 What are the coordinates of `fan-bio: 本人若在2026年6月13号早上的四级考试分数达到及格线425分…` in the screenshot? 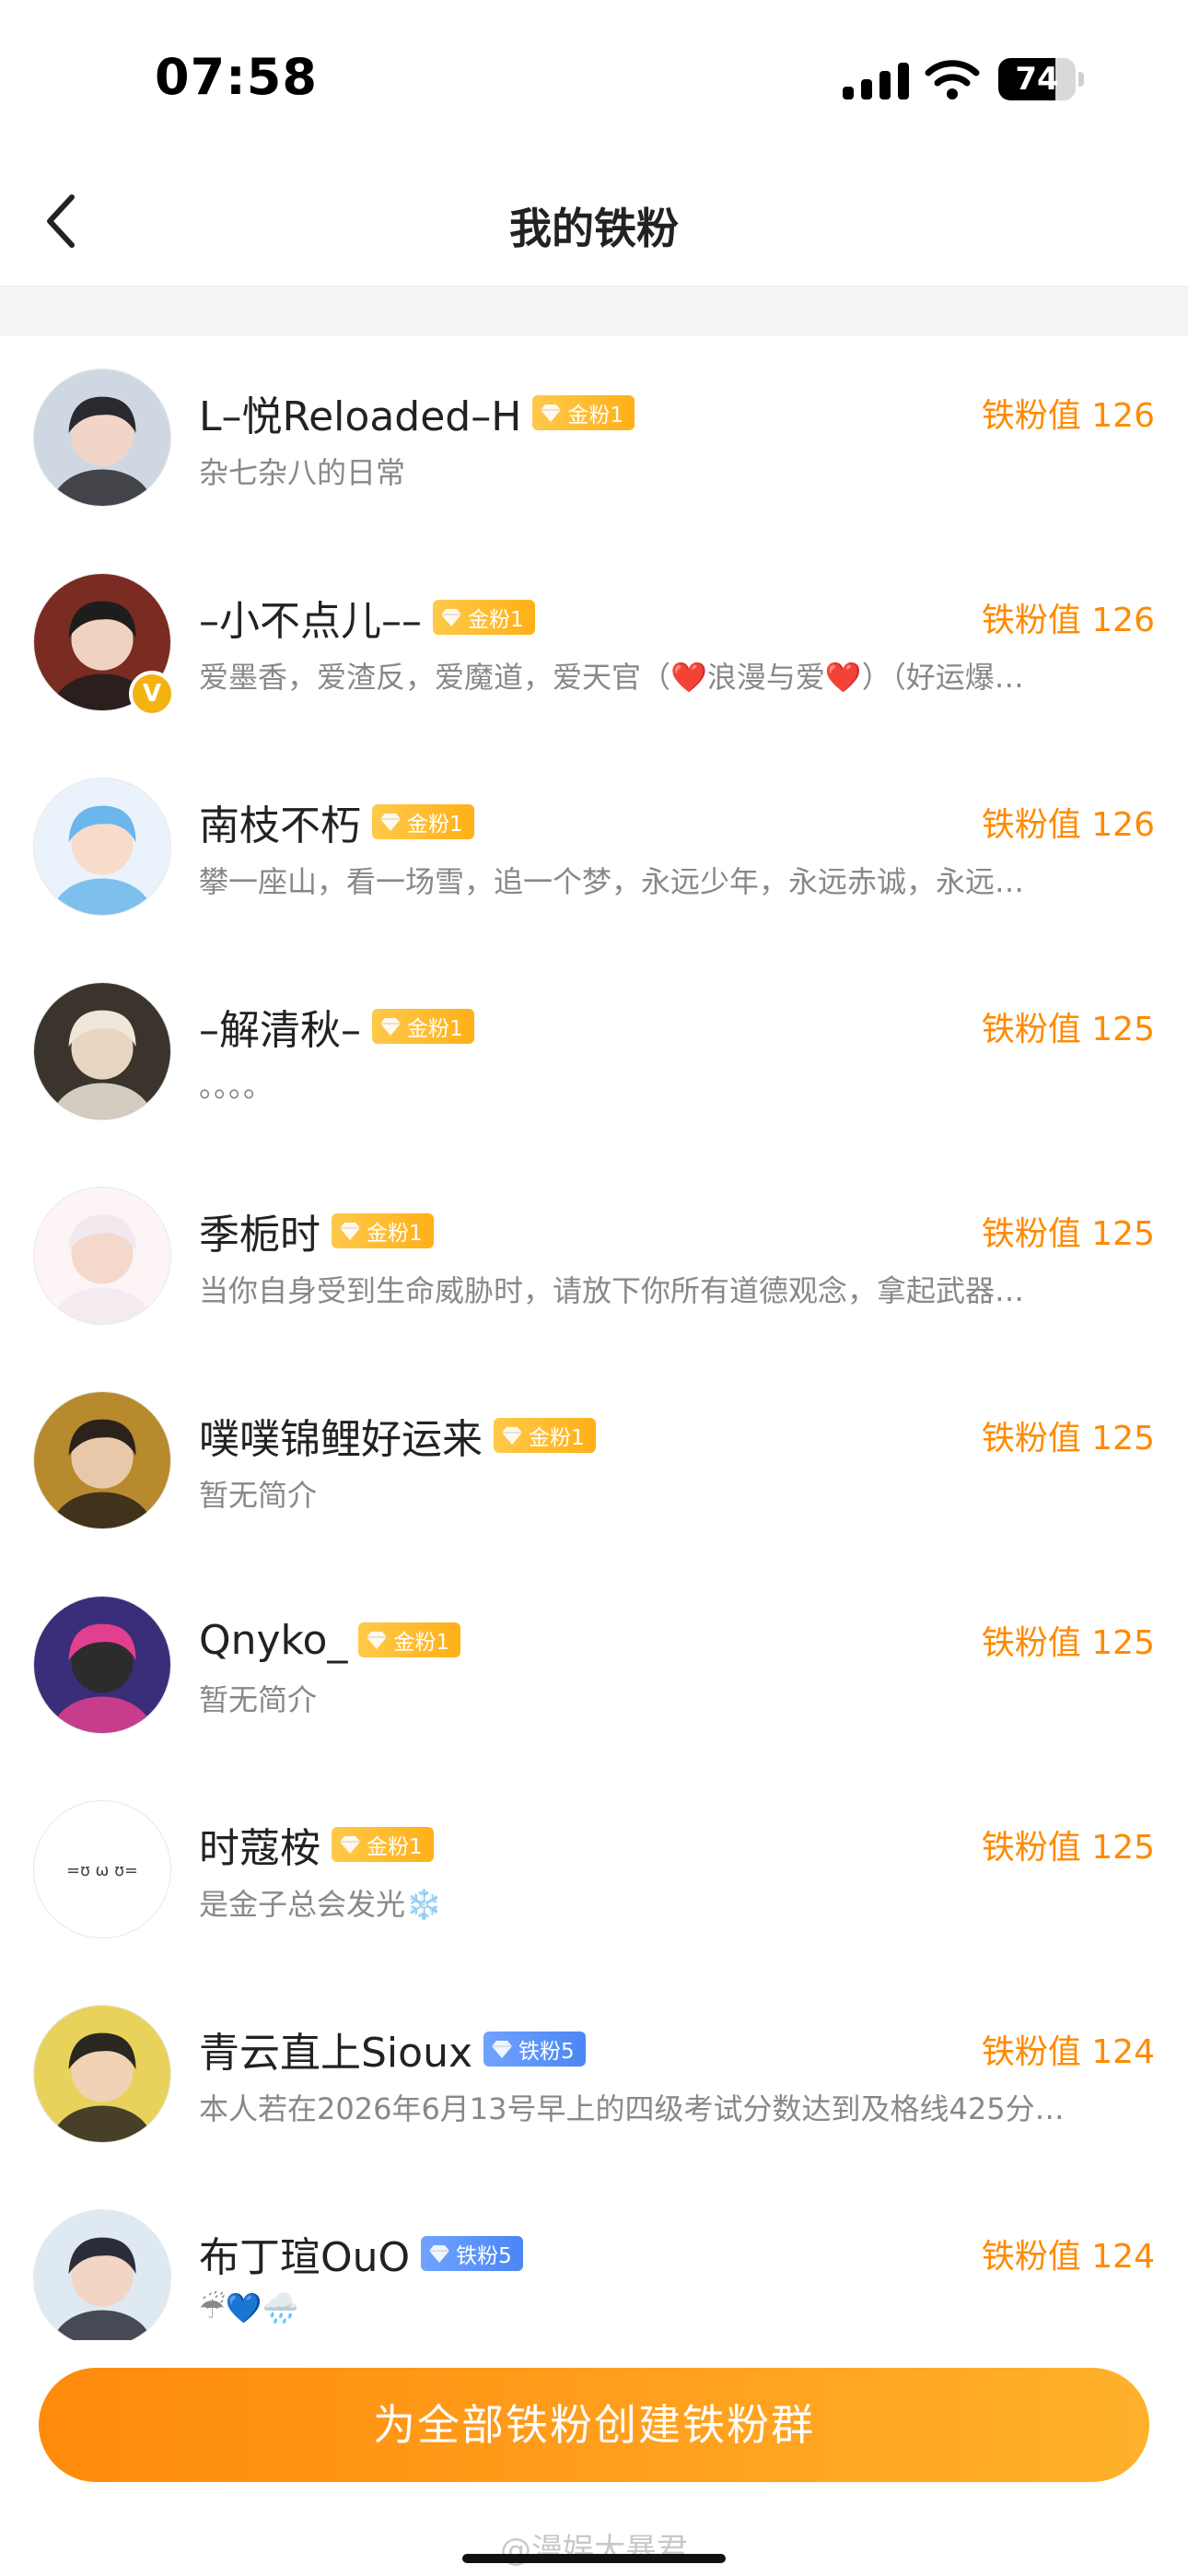 It's located at (632, 2108).